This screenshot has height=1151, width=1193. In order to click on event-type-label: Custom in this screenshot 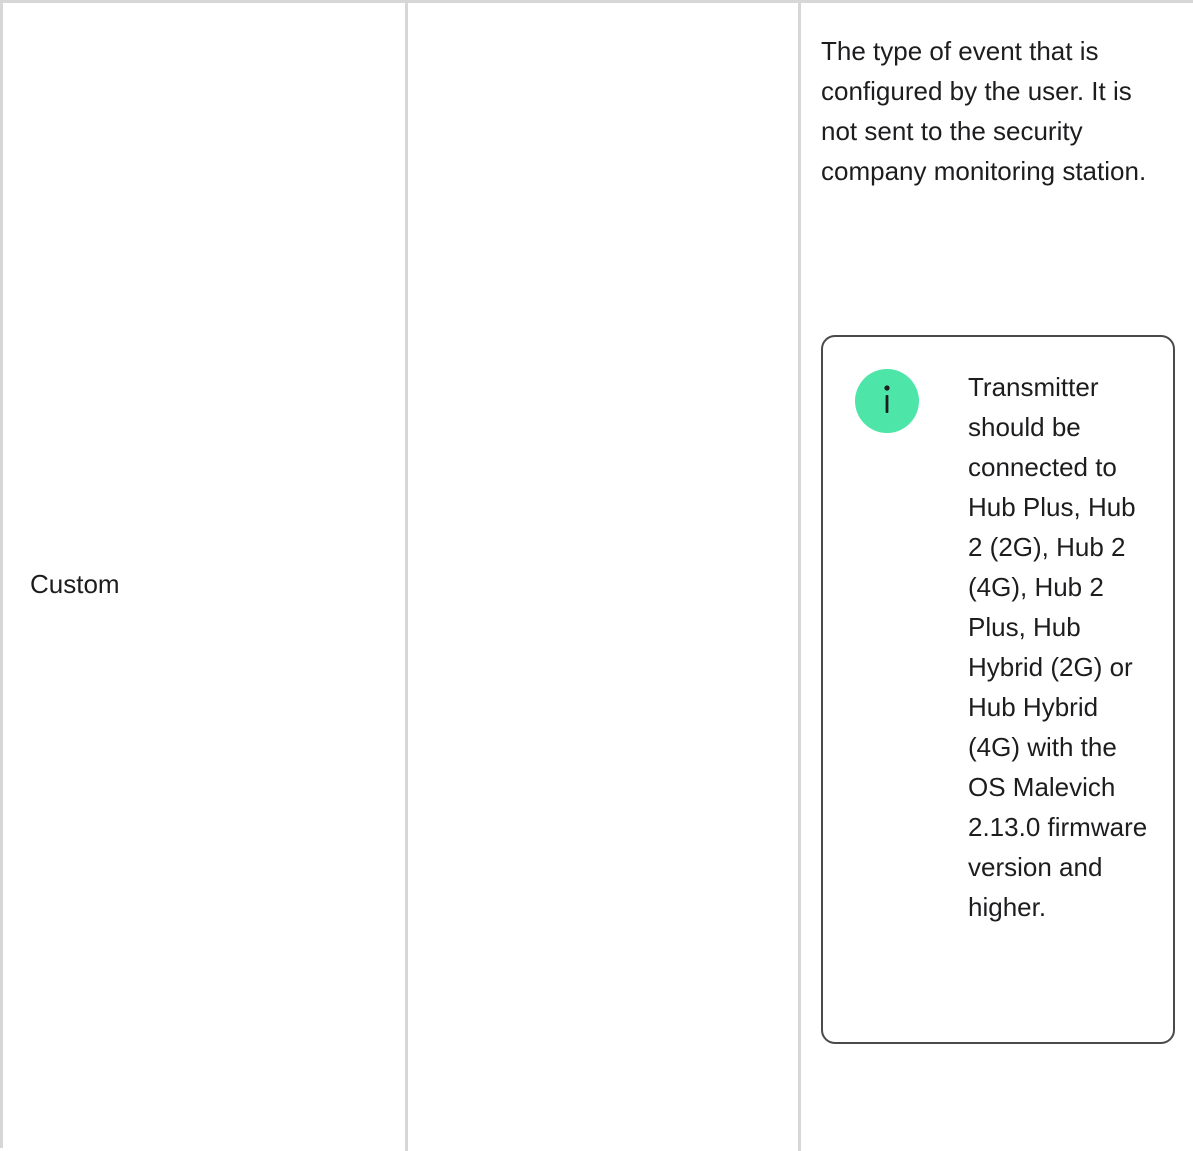, I will do `click(75, 584)`.